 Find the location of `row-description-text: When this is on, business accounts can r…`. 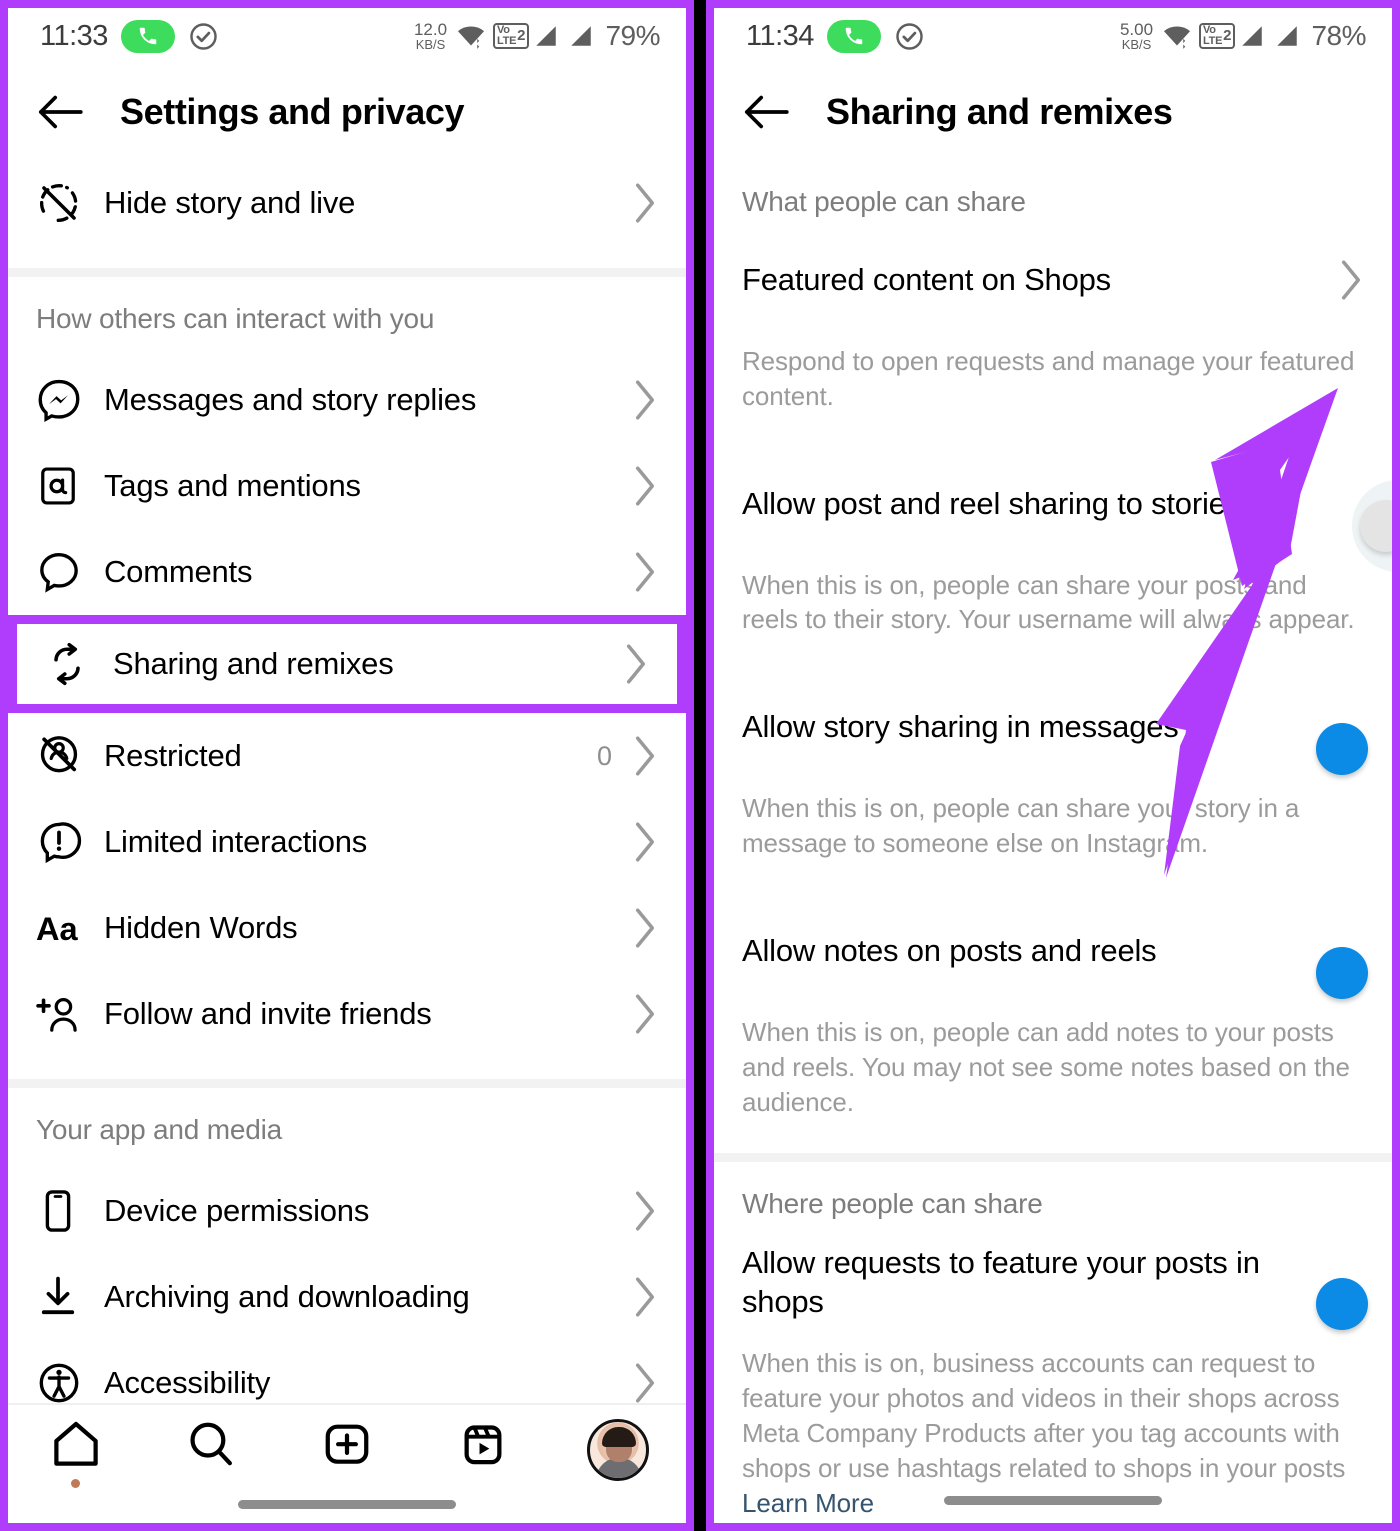

row-description-text: When this is on, business accounts can r… is located at coordinates (1044, 1415).